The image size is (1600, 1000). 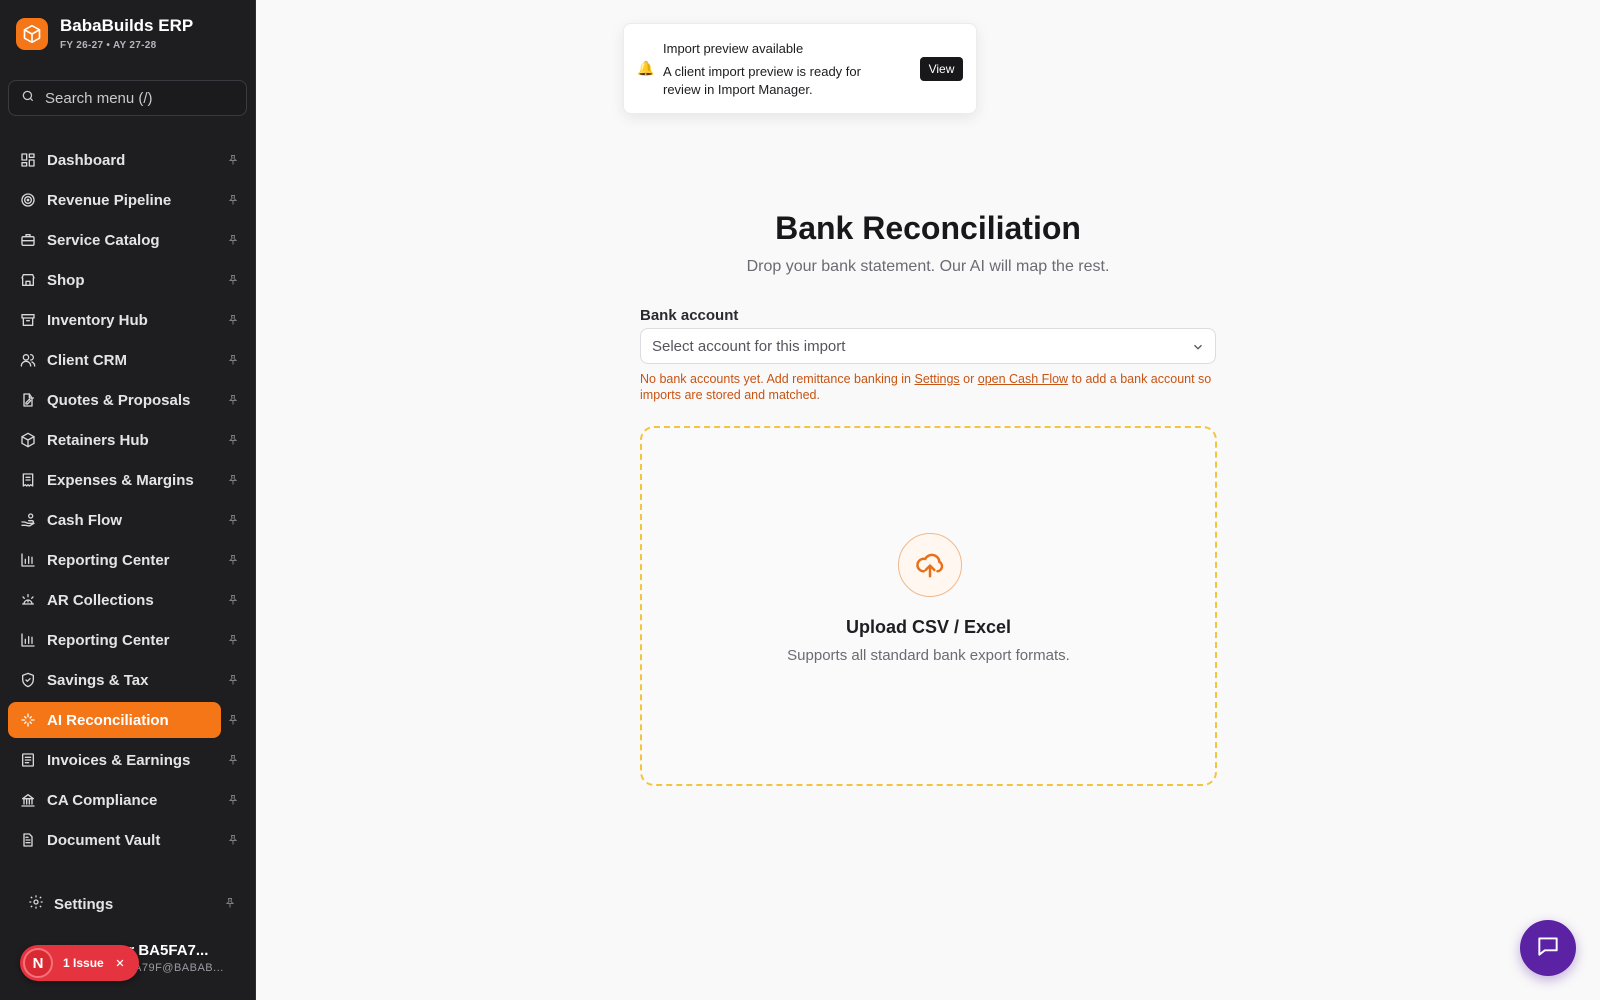 What do you see at coordinates (941, 69) in the screenshot?
I see `toast-view-button: View` at bounding box center [941, 69].